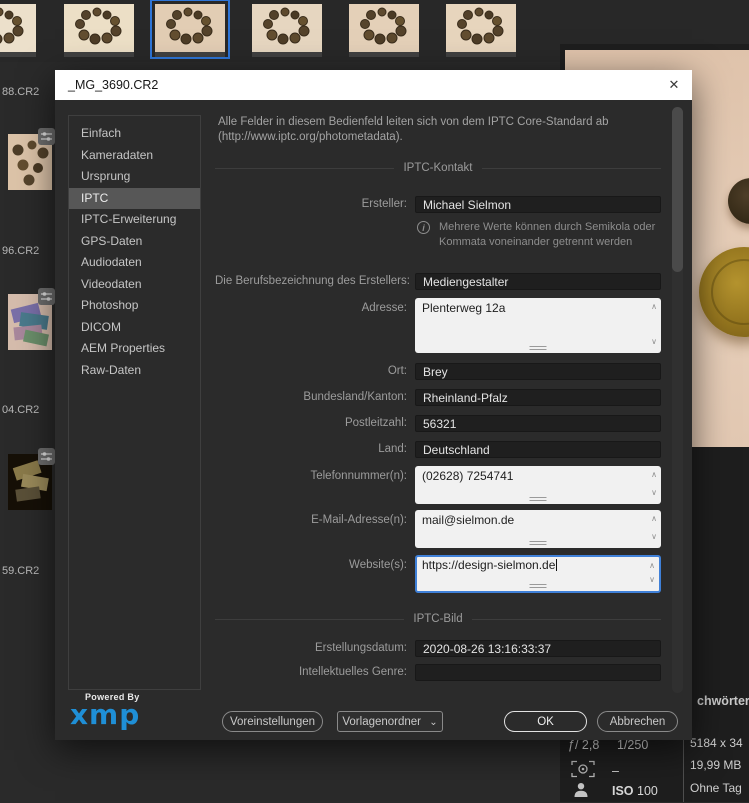  What do you see at coordinates (723, 701) in the screenshot?
I see `keywords-panel-header: chwörter` at bounding box center [723, 701].